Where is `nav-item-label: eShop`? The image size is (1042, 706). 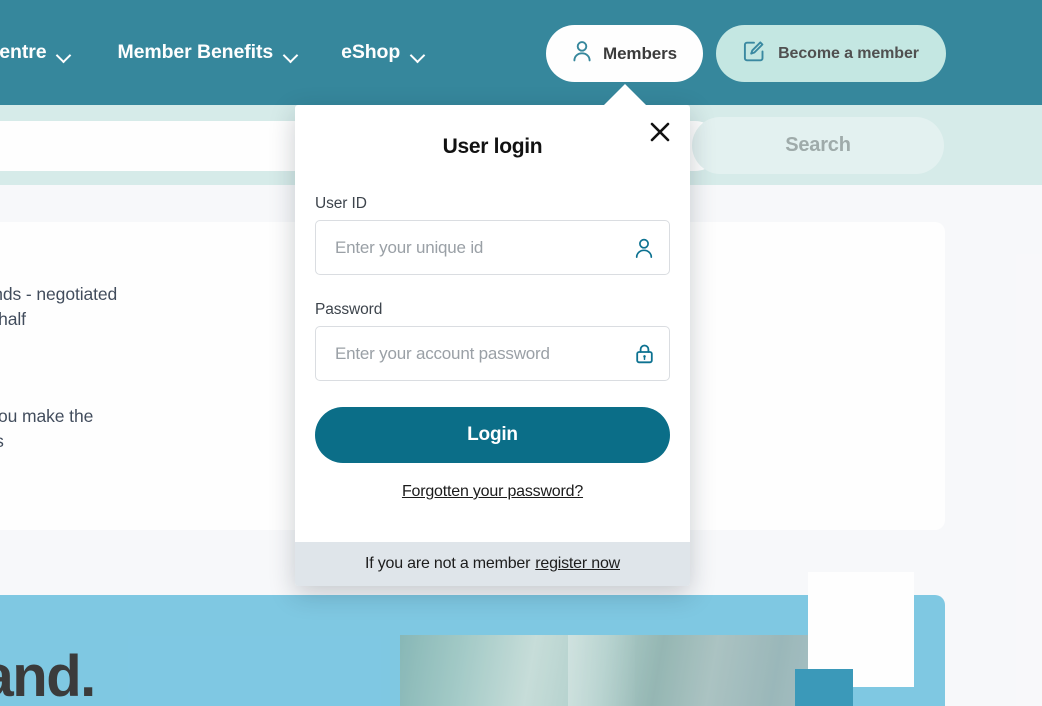 nav-item-label: eShop is located at coordinates (371, 52).